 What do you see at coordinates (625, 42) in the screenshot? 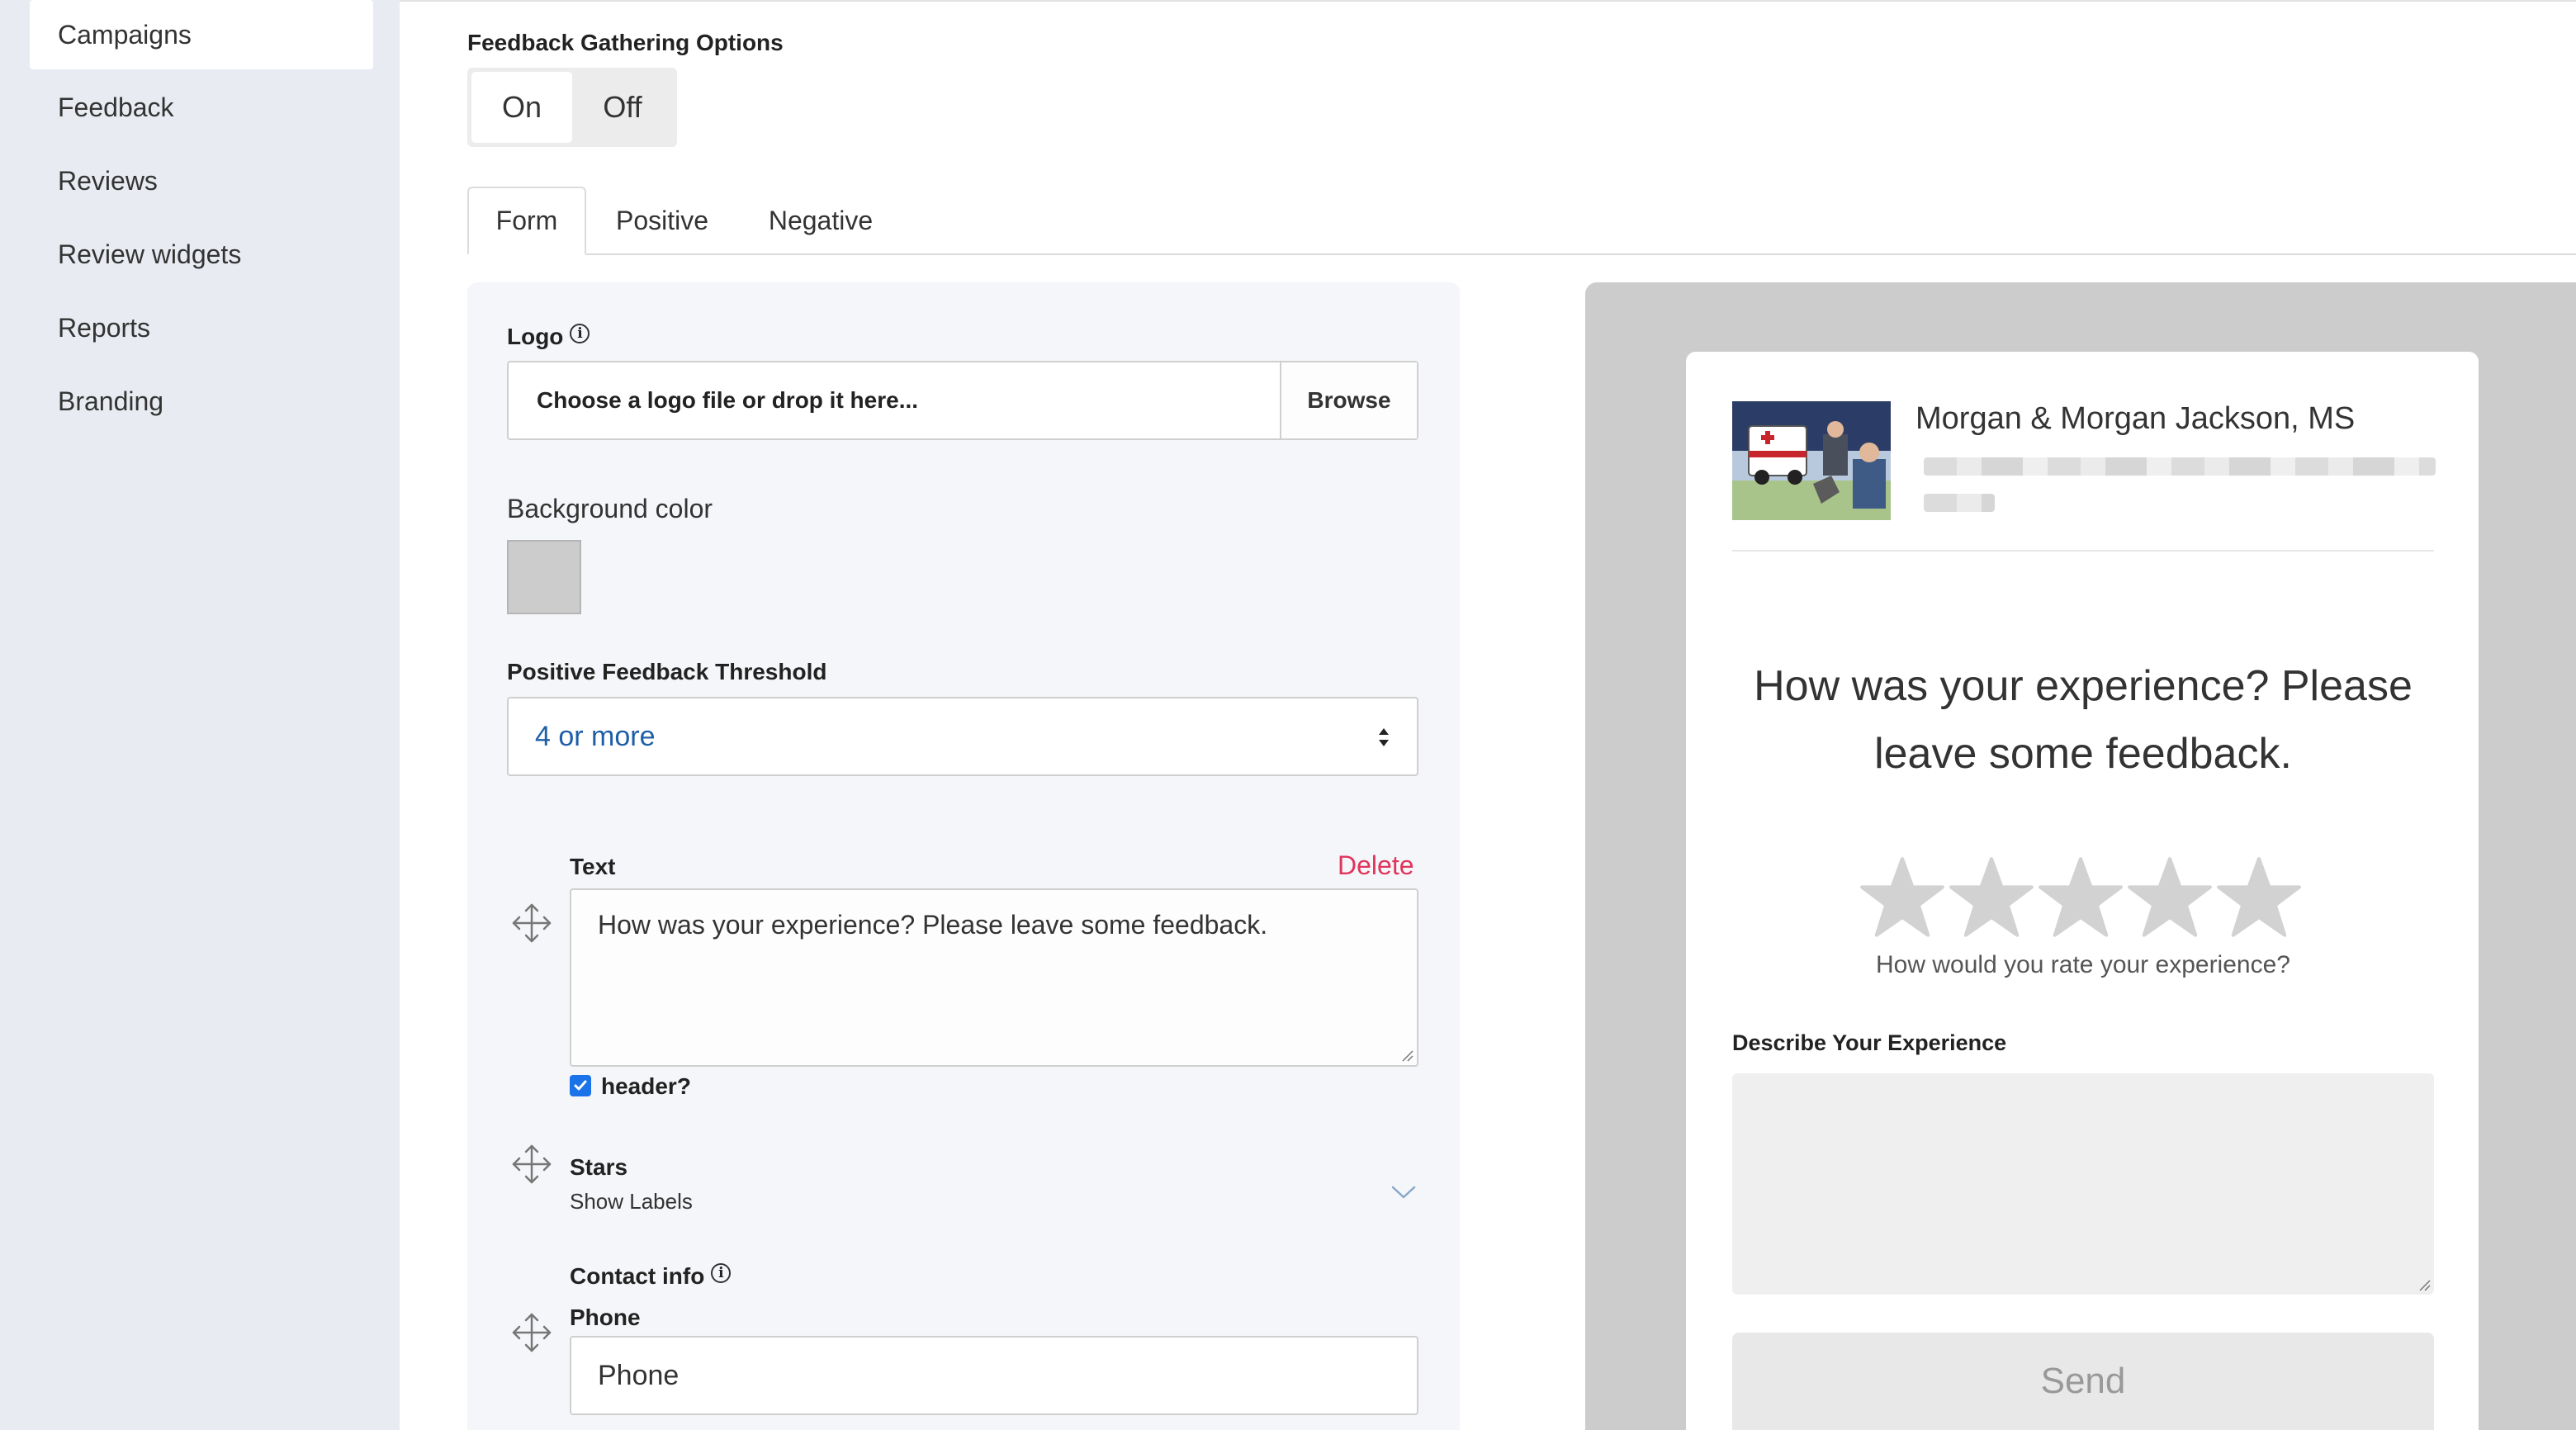
I see `feedback-options-label: Feedback Gathering Options` at bounding box center [625, 42].